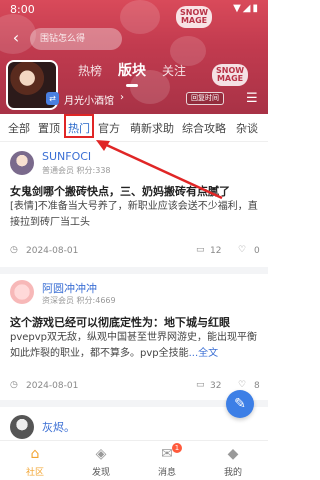 The image size is (320, 480). What do you see at coordinates (69, 288) in the screenshot?
I see `post-author: 阿圆冲冲冲` at bounding box center [69, 288].